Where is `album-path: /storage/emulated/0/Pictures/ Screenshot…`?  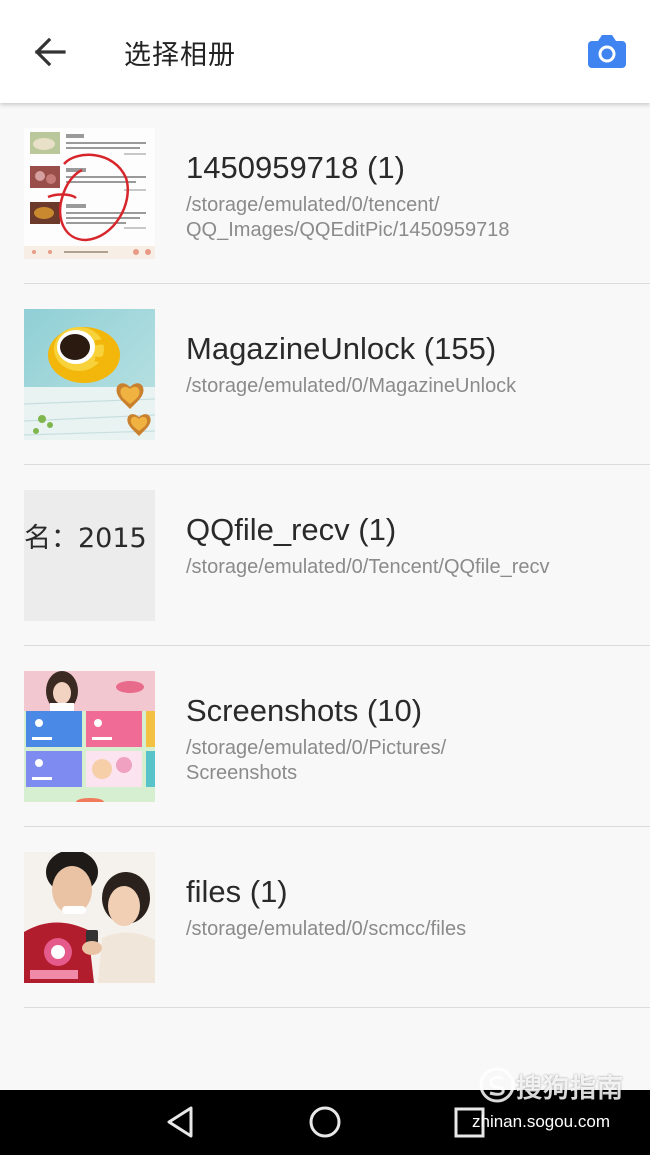
album-path: /storage/emulated/0/Pictures/ Screenshot… is located at coordinates (316, 760).